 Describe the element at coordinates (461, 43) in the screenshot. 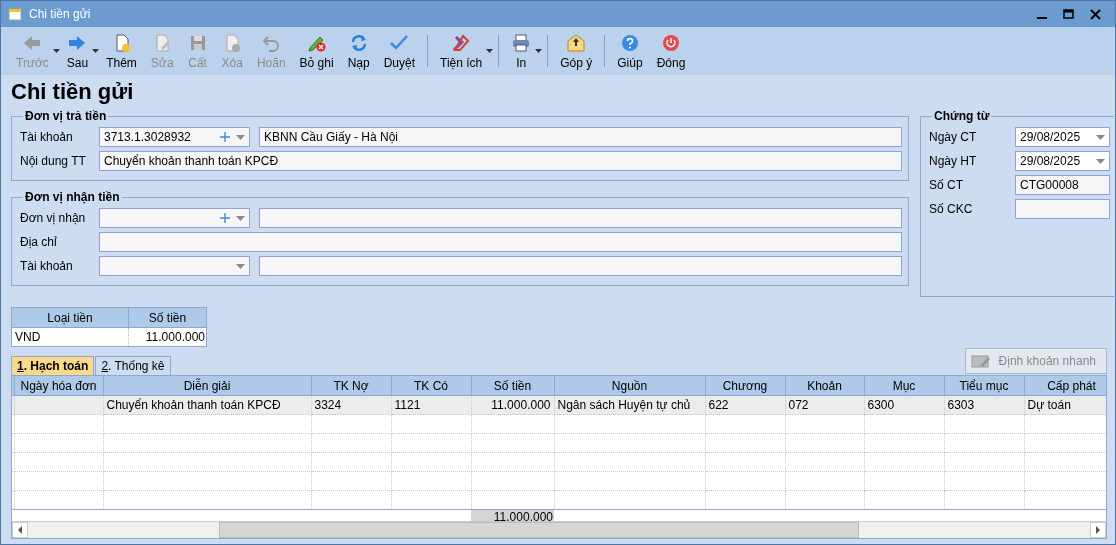

I see `tools-icon` at that location.